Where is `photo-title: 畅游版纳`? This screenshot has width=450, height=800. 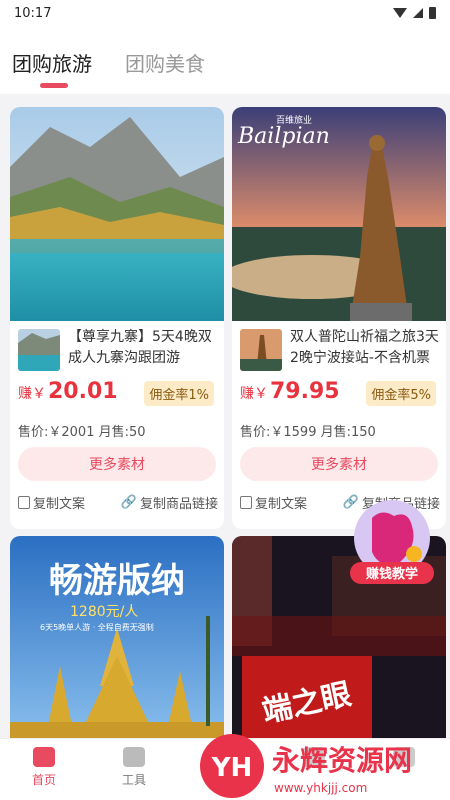
photo-title: 畅游版纳 is located at coordinates (117, 581).